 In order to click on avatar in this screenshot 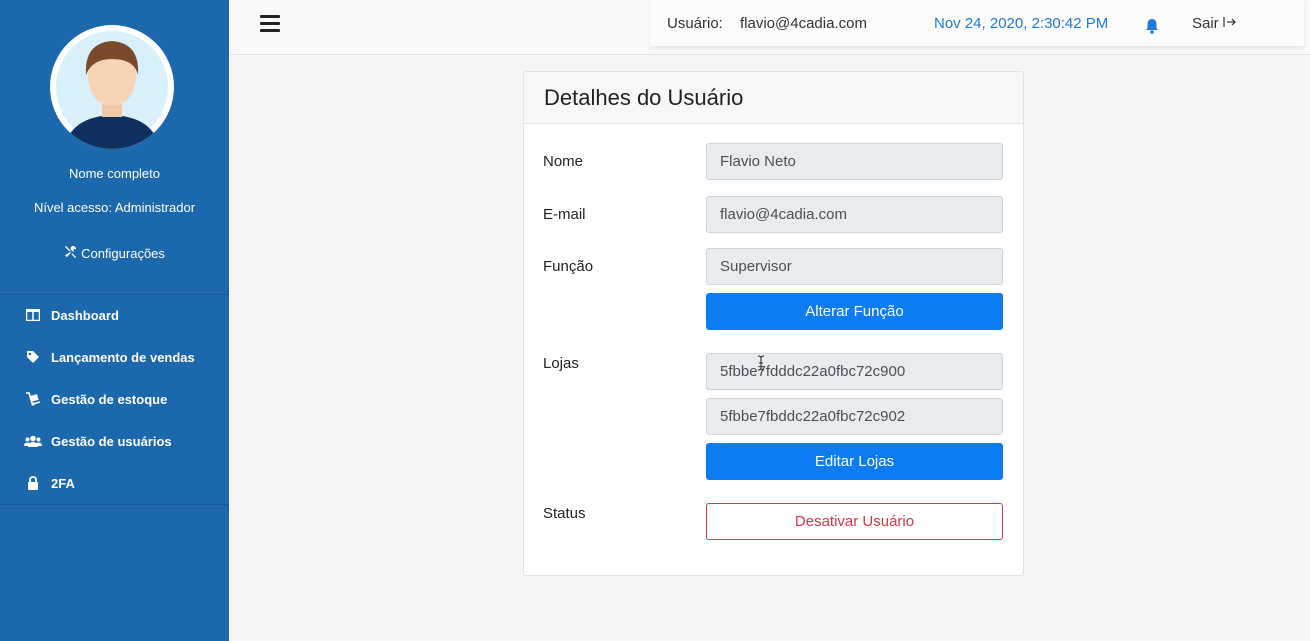, I will do `click(112, 87)`.